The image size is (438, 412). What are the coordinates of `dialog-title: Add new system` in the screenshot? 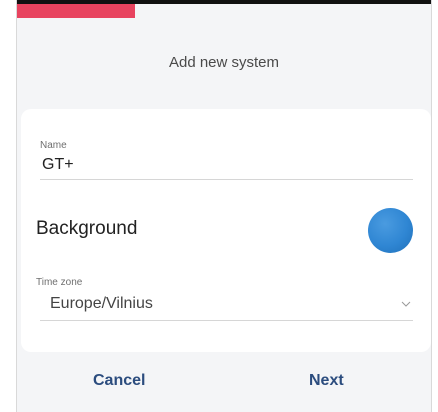 It's located at (224, 62).